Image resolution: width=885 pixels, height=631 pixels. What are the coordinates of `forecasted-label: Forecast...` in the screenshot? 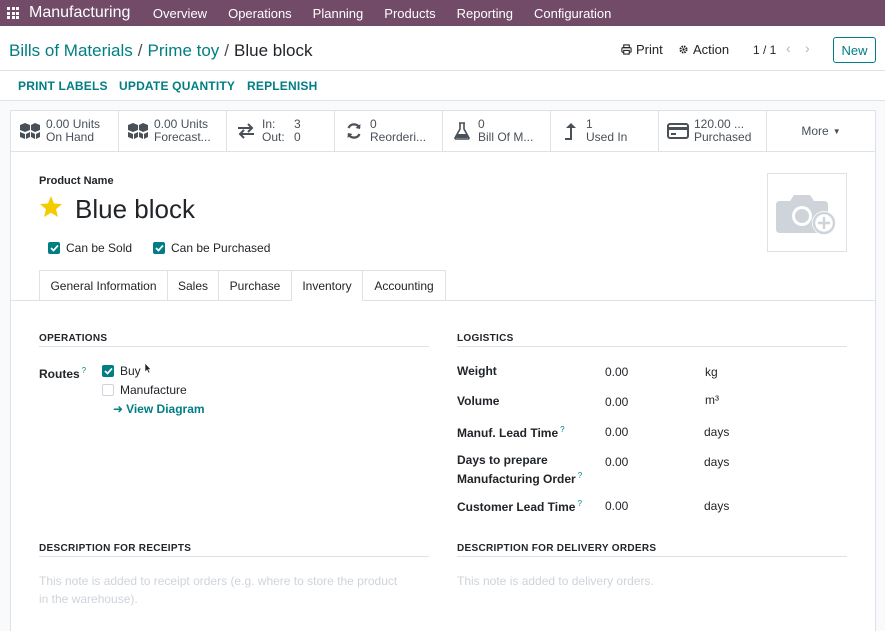 It's located at (182, 137).